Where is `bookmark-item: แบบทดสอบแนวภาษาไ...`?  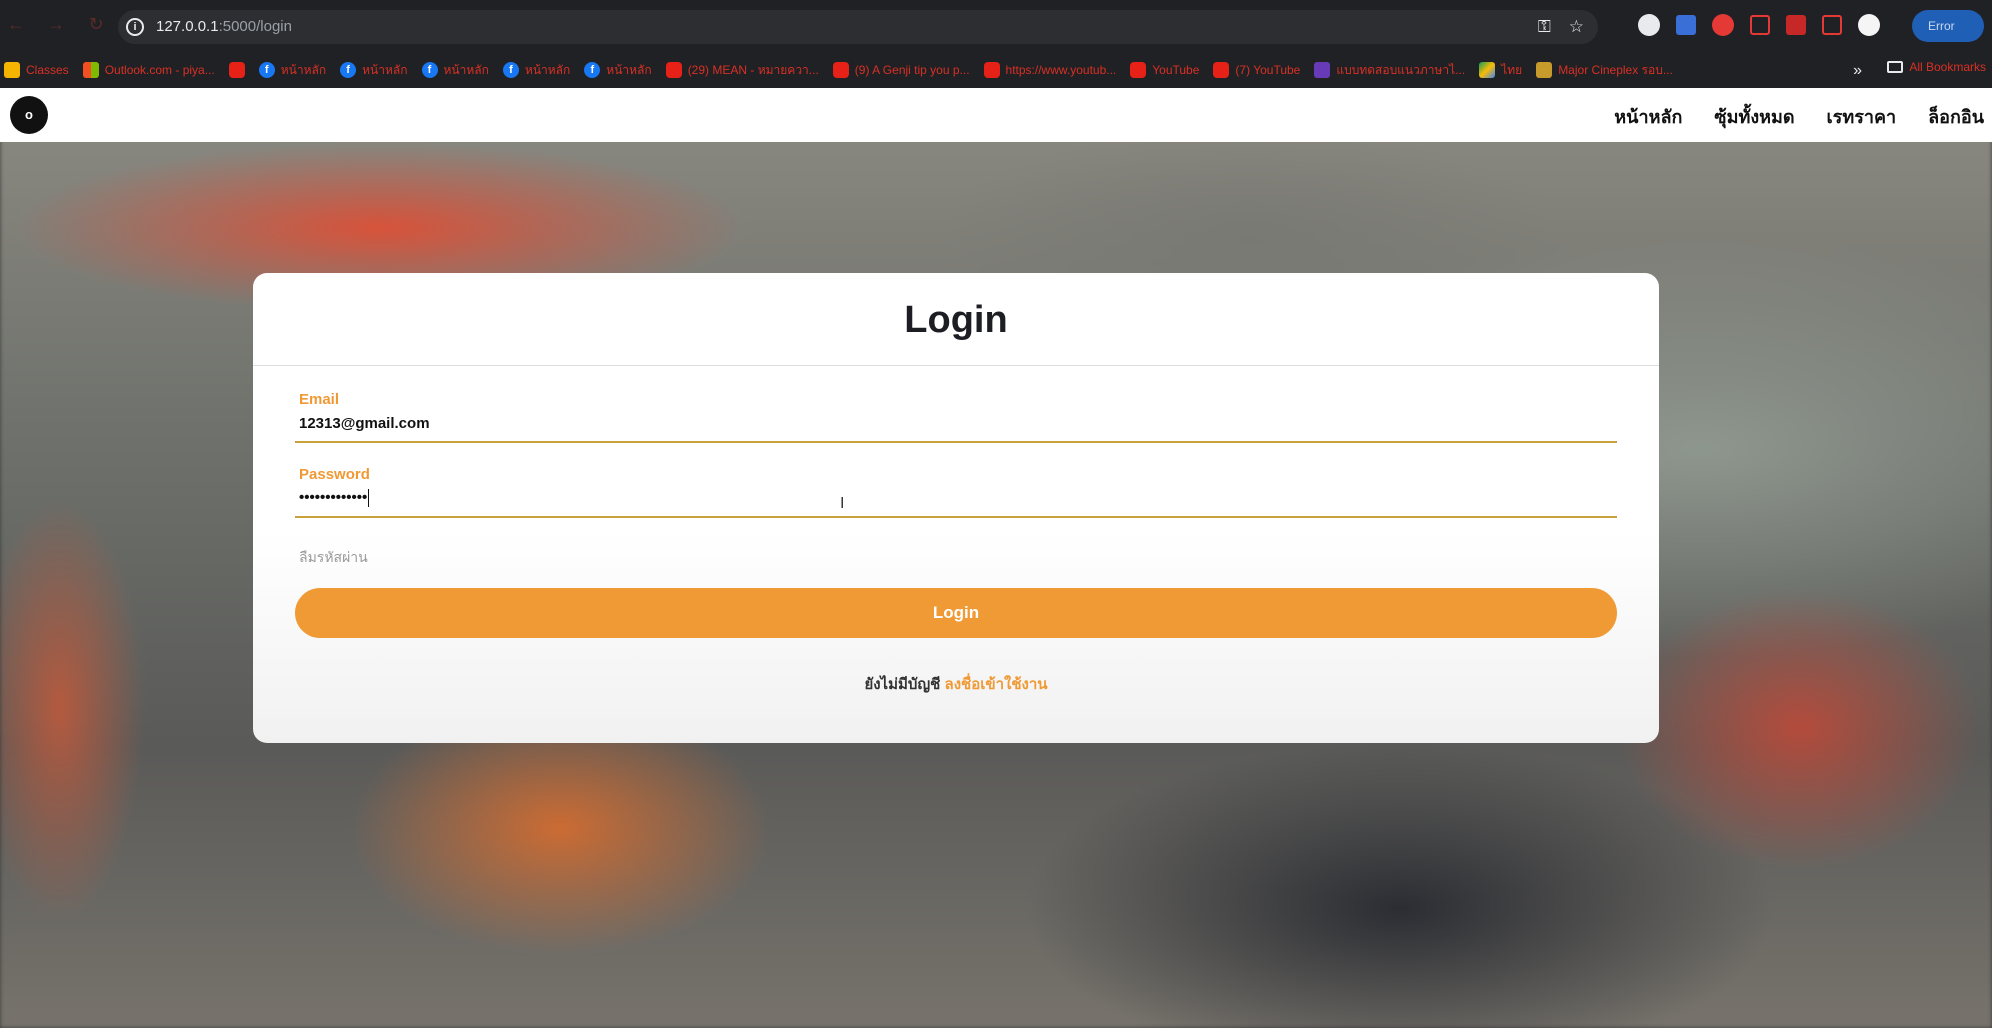 bookmark-item: แบบทดสอบแนวภาษาไ... is located at coordinates (1389, 70).